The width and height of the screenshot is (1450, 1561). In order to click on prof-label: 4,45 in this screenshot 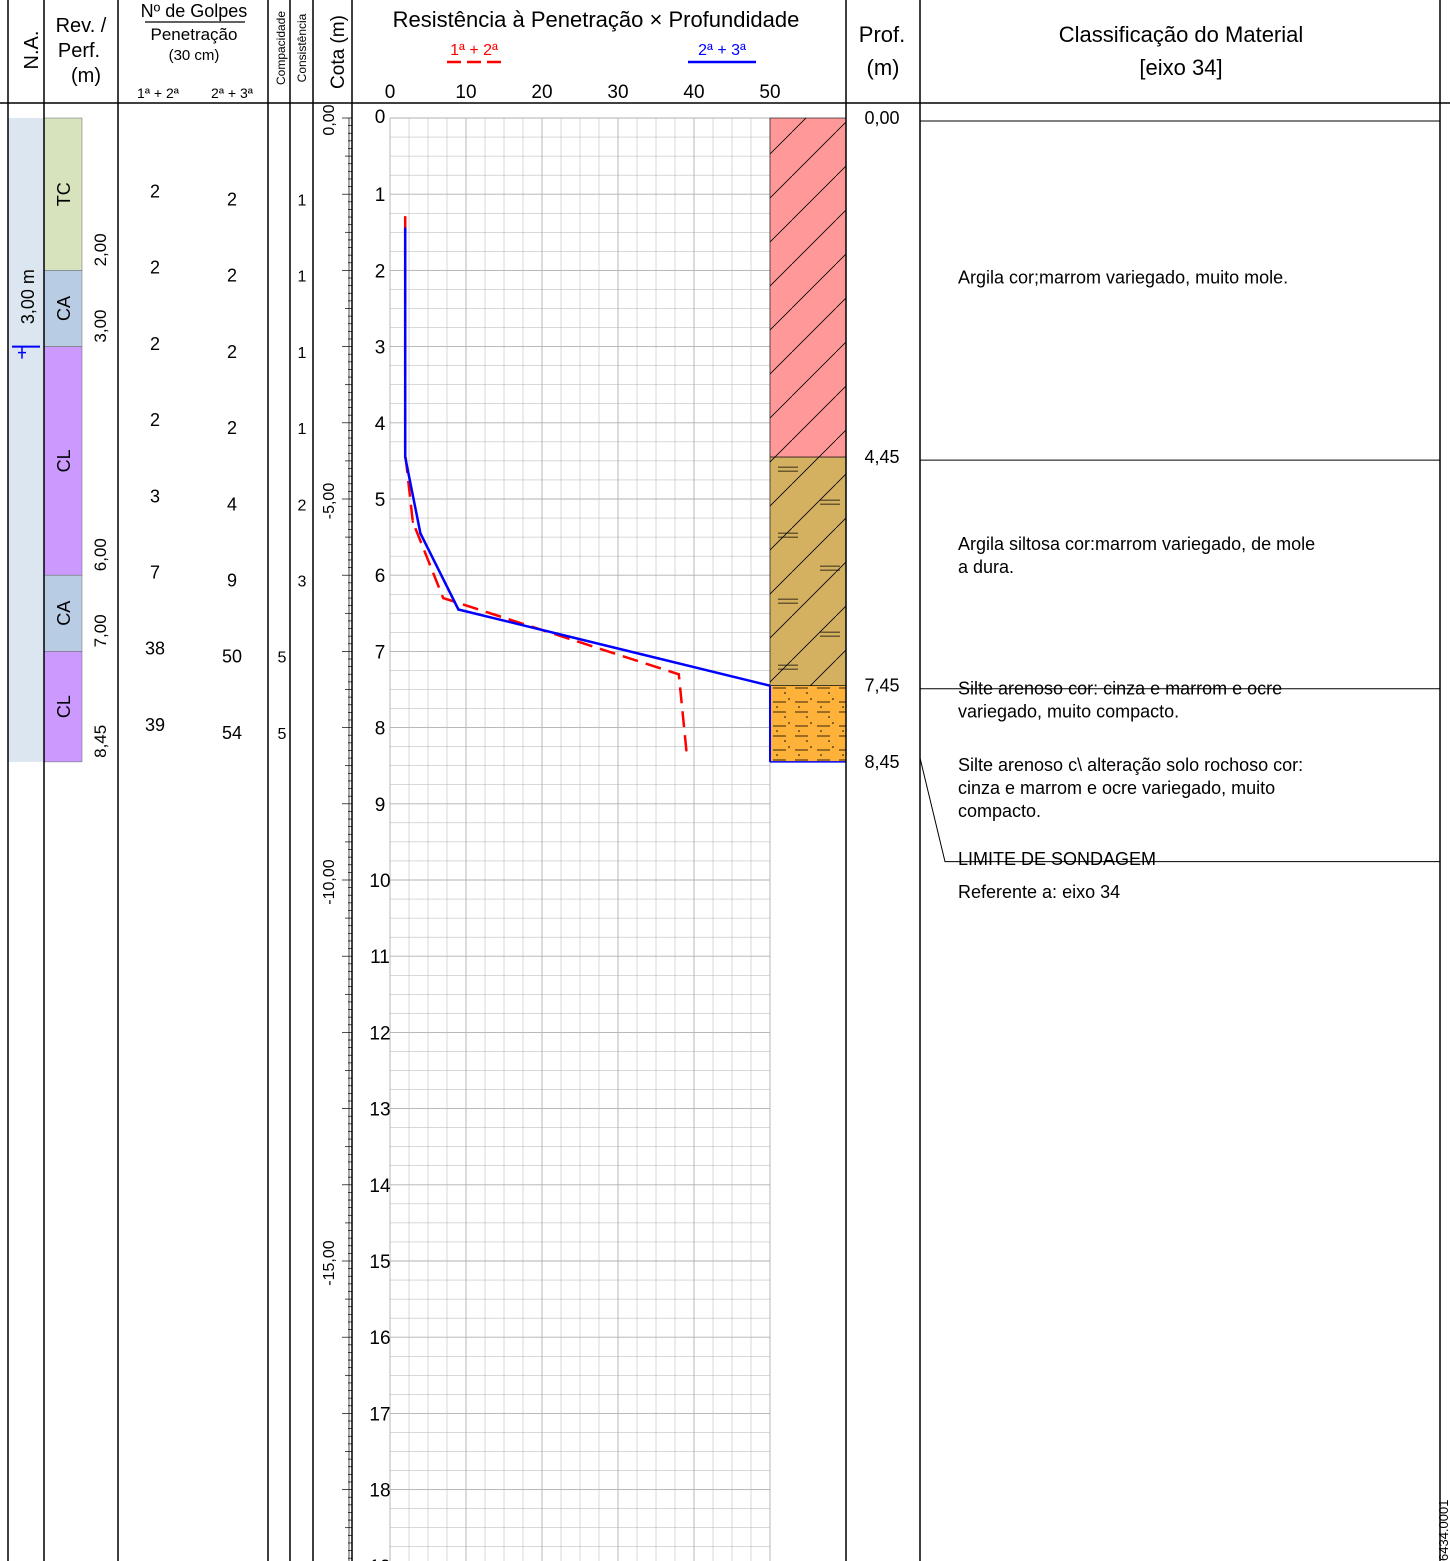, I will do `click(881, 457)`.